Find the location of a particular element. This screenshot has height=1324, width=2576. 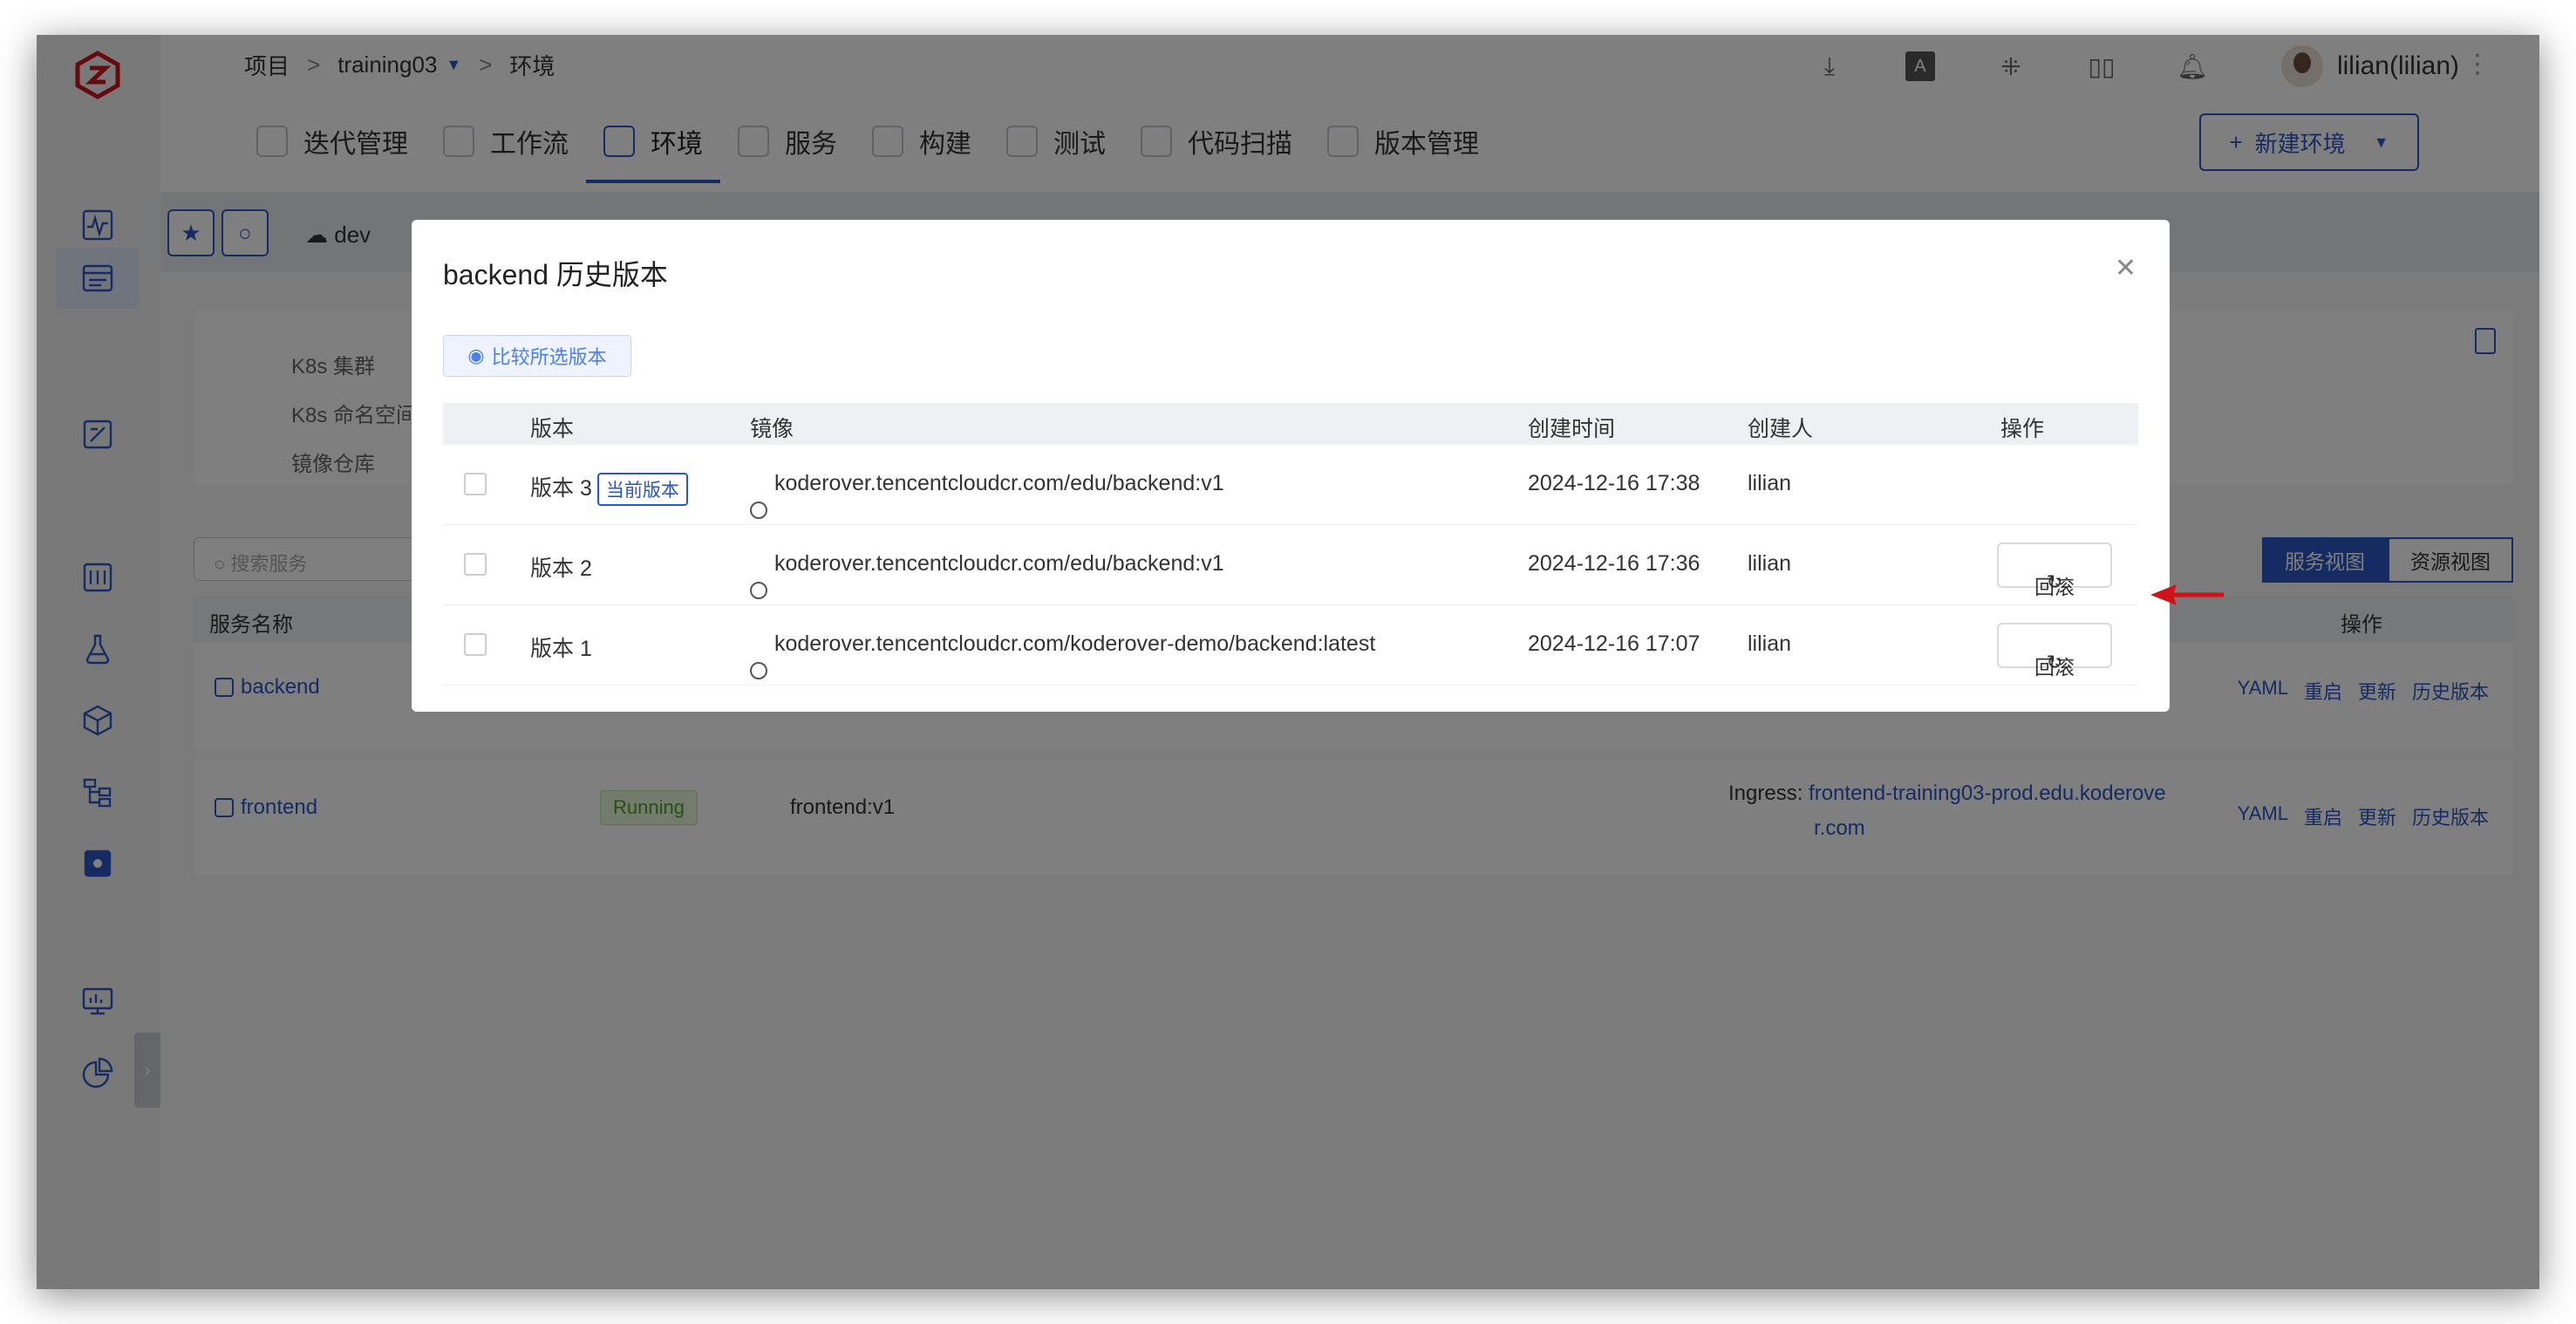

col-ops: 操作 is located at coordinates (2023, 429).